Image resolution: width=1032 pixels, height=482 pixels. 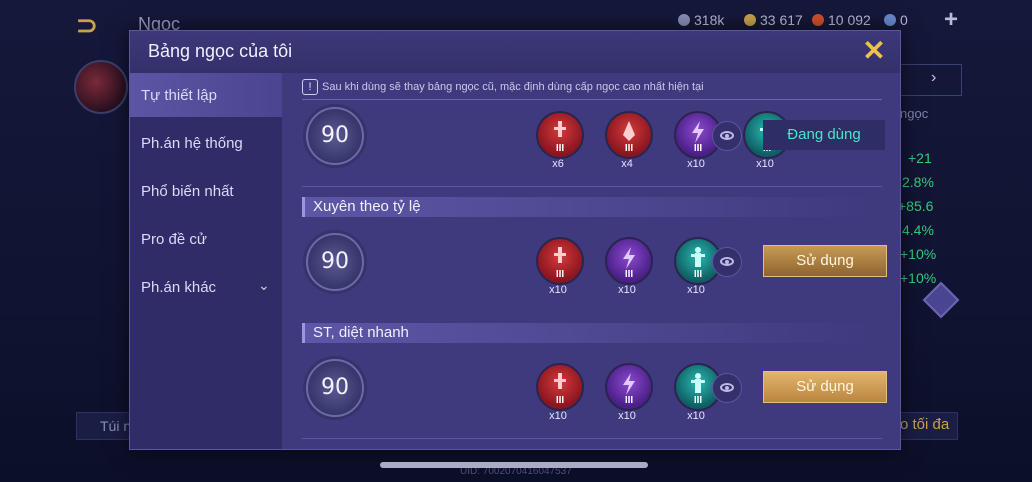 I want to click on stat-value: +21, so click(x=920, y=158).